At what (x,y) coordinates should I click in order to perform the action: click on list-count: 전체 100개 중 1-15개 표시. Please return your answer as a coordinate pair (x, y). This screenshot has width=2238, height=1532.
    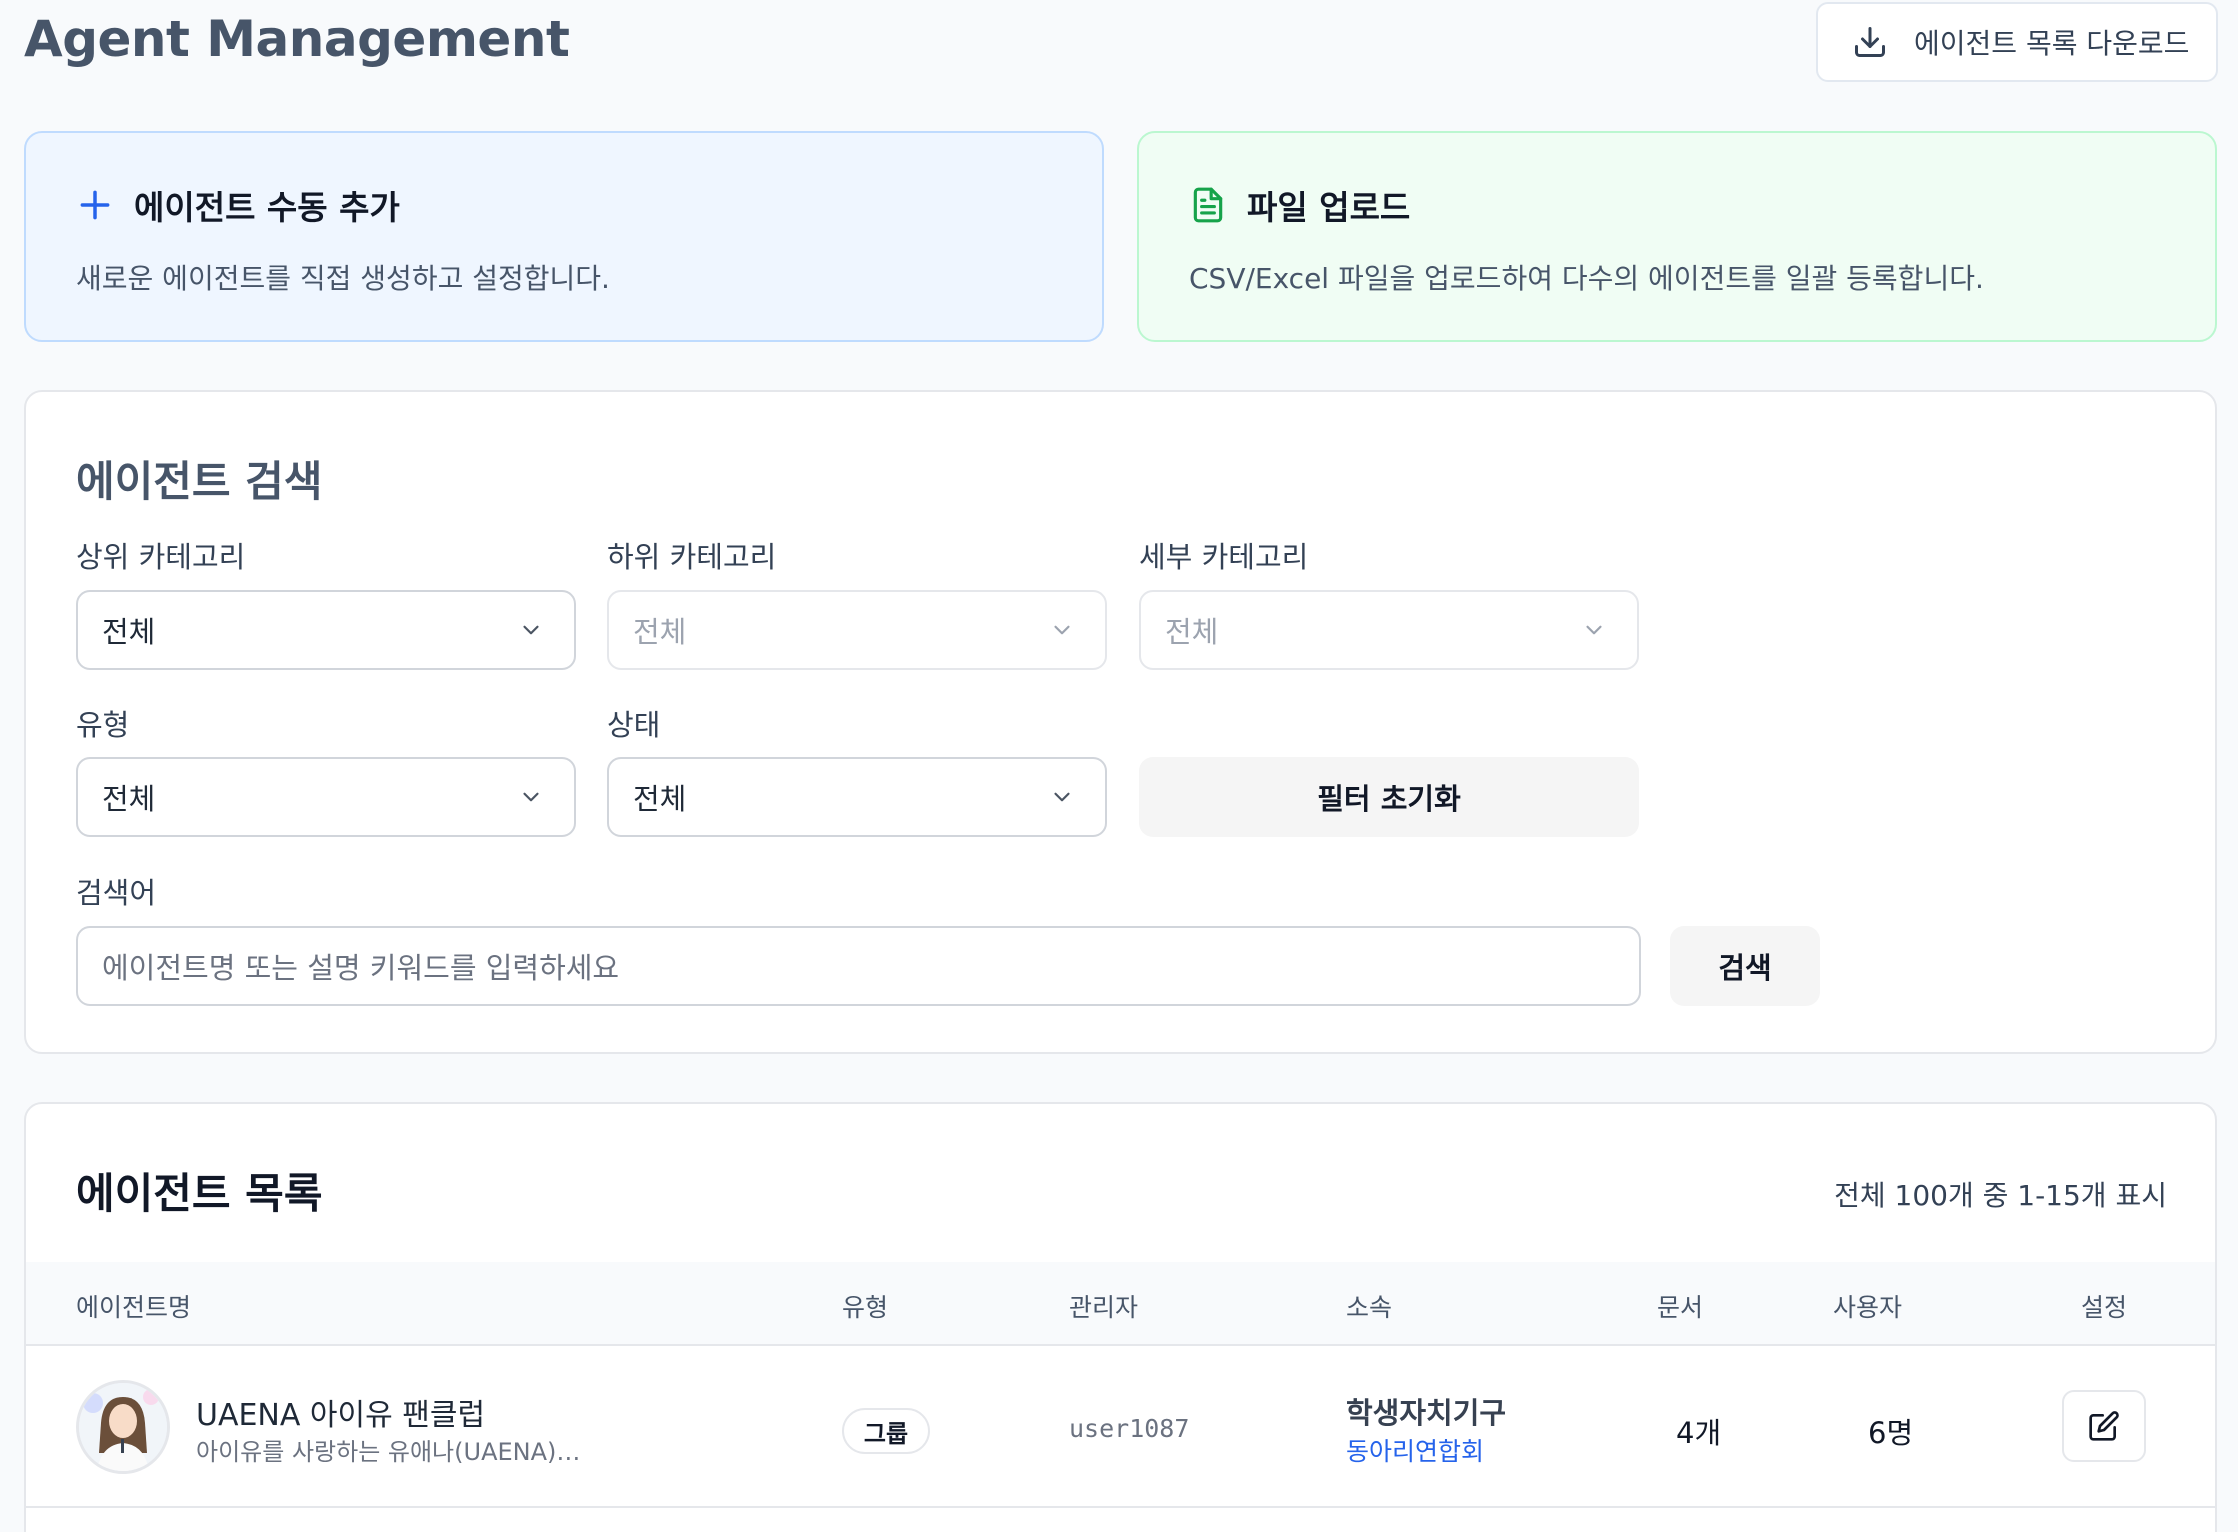
    Looking at the image, I should click on (2000, 1195).